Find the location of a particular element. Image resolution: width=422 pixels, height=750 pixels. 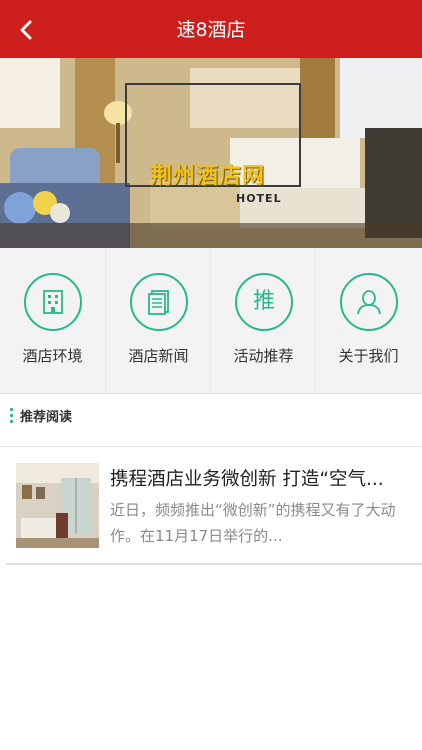

section-marker-icon is located at coordinates (12, 416).